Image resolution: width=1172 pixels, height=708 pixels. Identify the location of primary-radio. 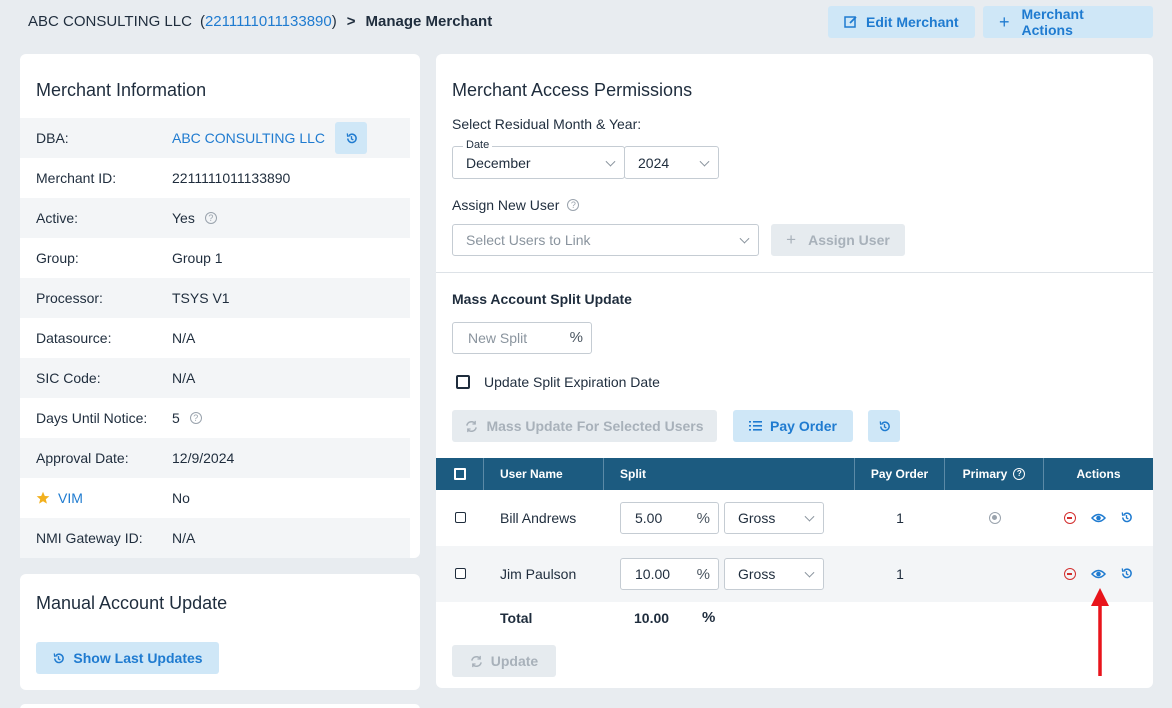
(995, 518).